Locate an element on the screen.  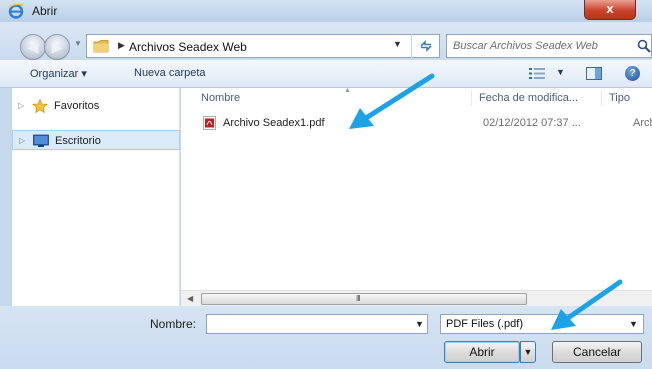
close-button: x is located at coordinates (610, 10).